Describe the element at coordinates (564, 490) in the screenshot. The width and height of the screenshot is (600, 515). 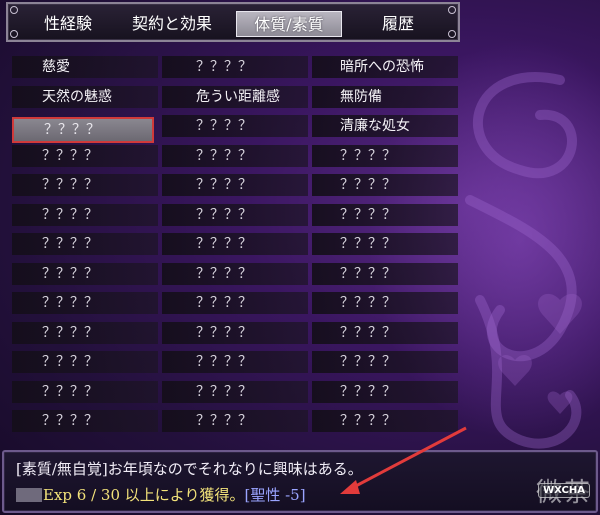
I see `watermark-badge: WXCHA` at that location.